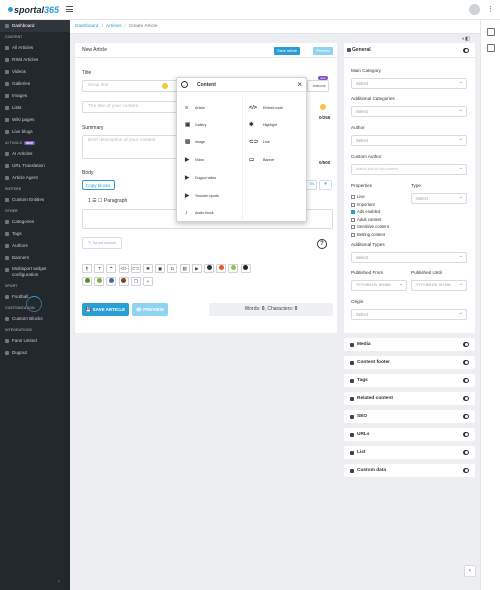  I want to click on emoji-icon, so click(165, 86).